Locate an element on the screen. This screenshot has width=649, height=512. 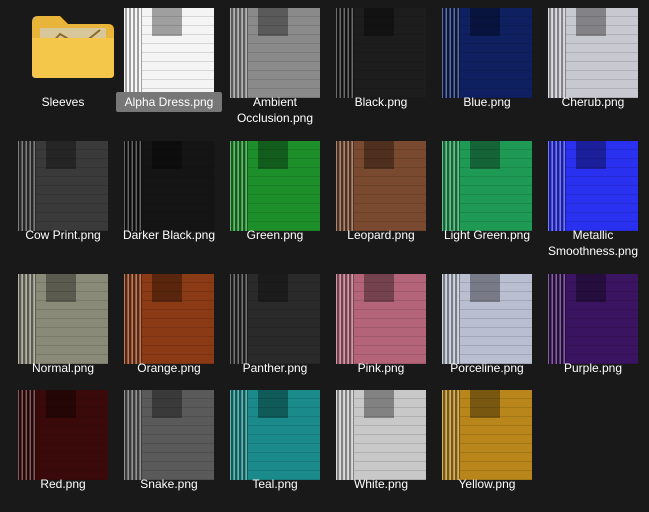
file-name-label: White.png is located at coordinates (381, 484).